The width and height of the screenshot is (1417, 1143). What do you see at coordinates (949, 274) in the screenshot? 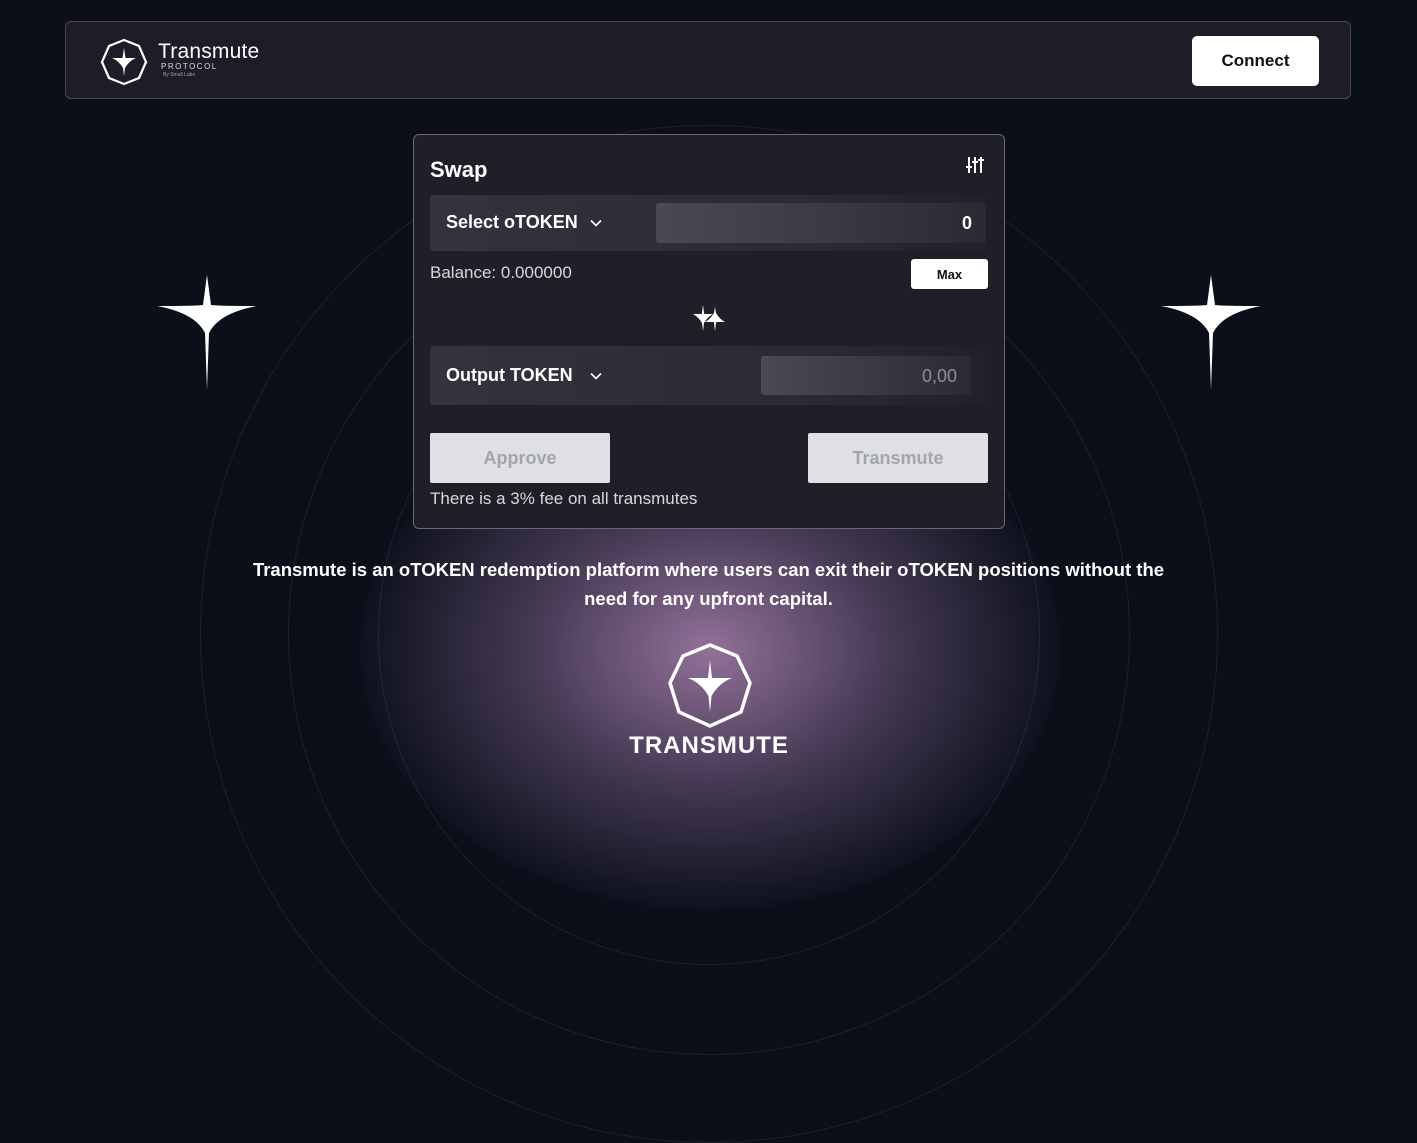
I see `max-button: Max` at bounding box center [949, 274].